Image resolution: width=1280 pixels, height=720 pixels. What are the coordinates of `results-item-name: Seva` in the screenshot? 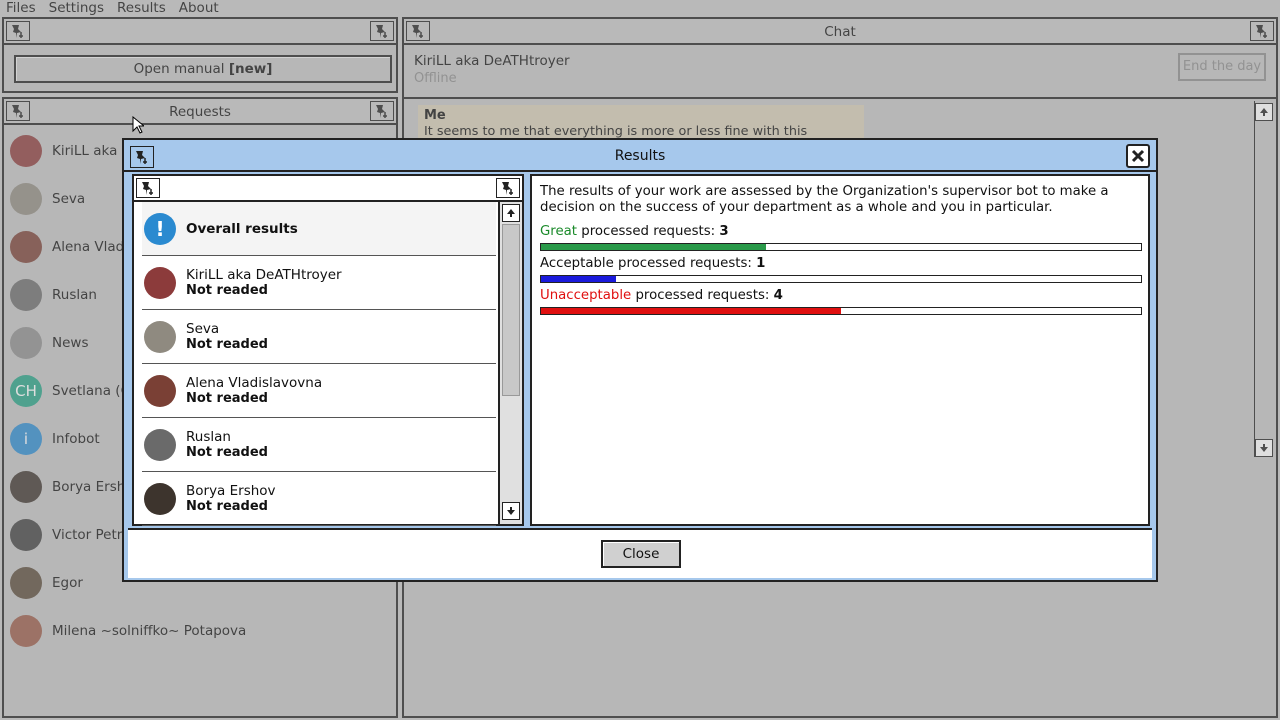 It's located at (203, 328).